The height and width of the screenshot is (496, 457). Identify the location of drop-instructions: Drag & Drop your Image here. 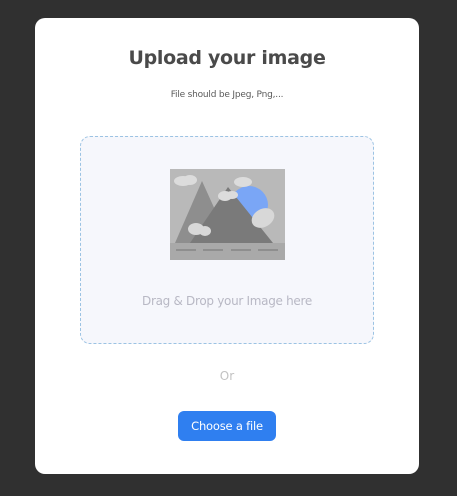
(227, 301).